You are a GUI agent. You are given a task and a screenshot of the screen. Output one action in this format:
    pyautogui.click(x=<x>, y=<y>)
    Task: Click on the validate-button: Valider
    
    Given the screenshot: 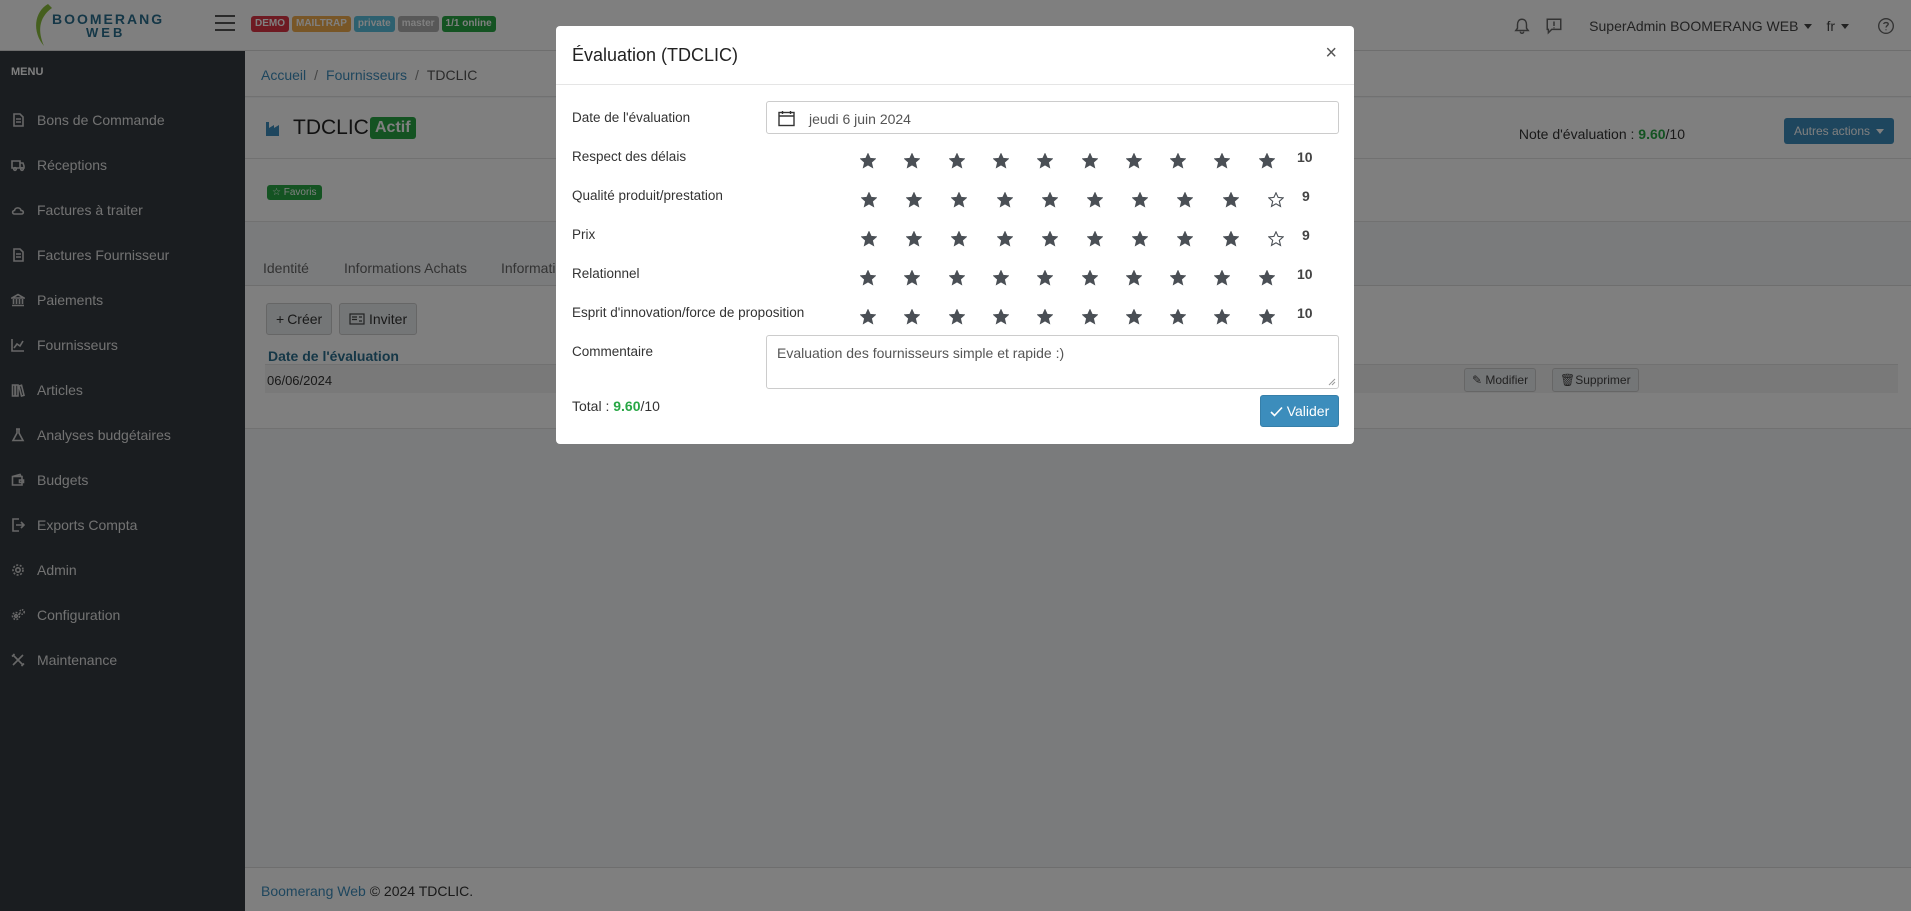 What is the action you would take?
    pyautogui.click(x=1299, y=411)
    